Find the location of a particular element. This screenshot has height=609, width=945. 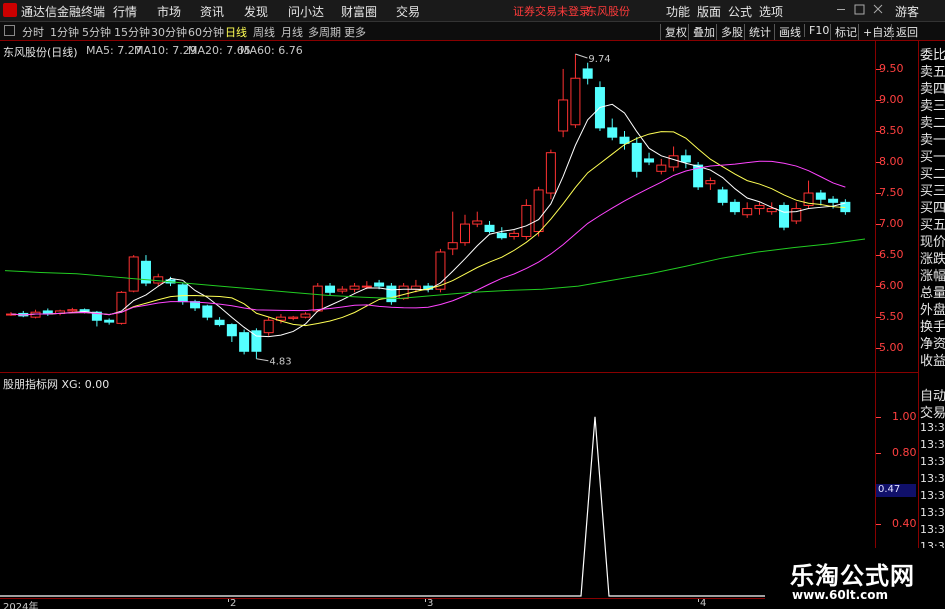

overlay-button: 叠加 is located at coordinates (701, 32).